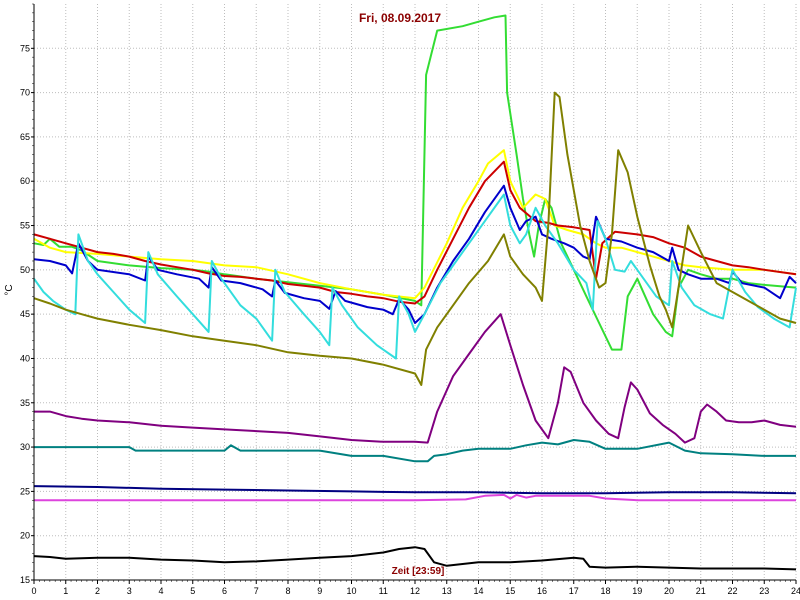  Describe the element at coordinates (97, 591) in the screenshot. I see `x-tick-label: 2` at that location.